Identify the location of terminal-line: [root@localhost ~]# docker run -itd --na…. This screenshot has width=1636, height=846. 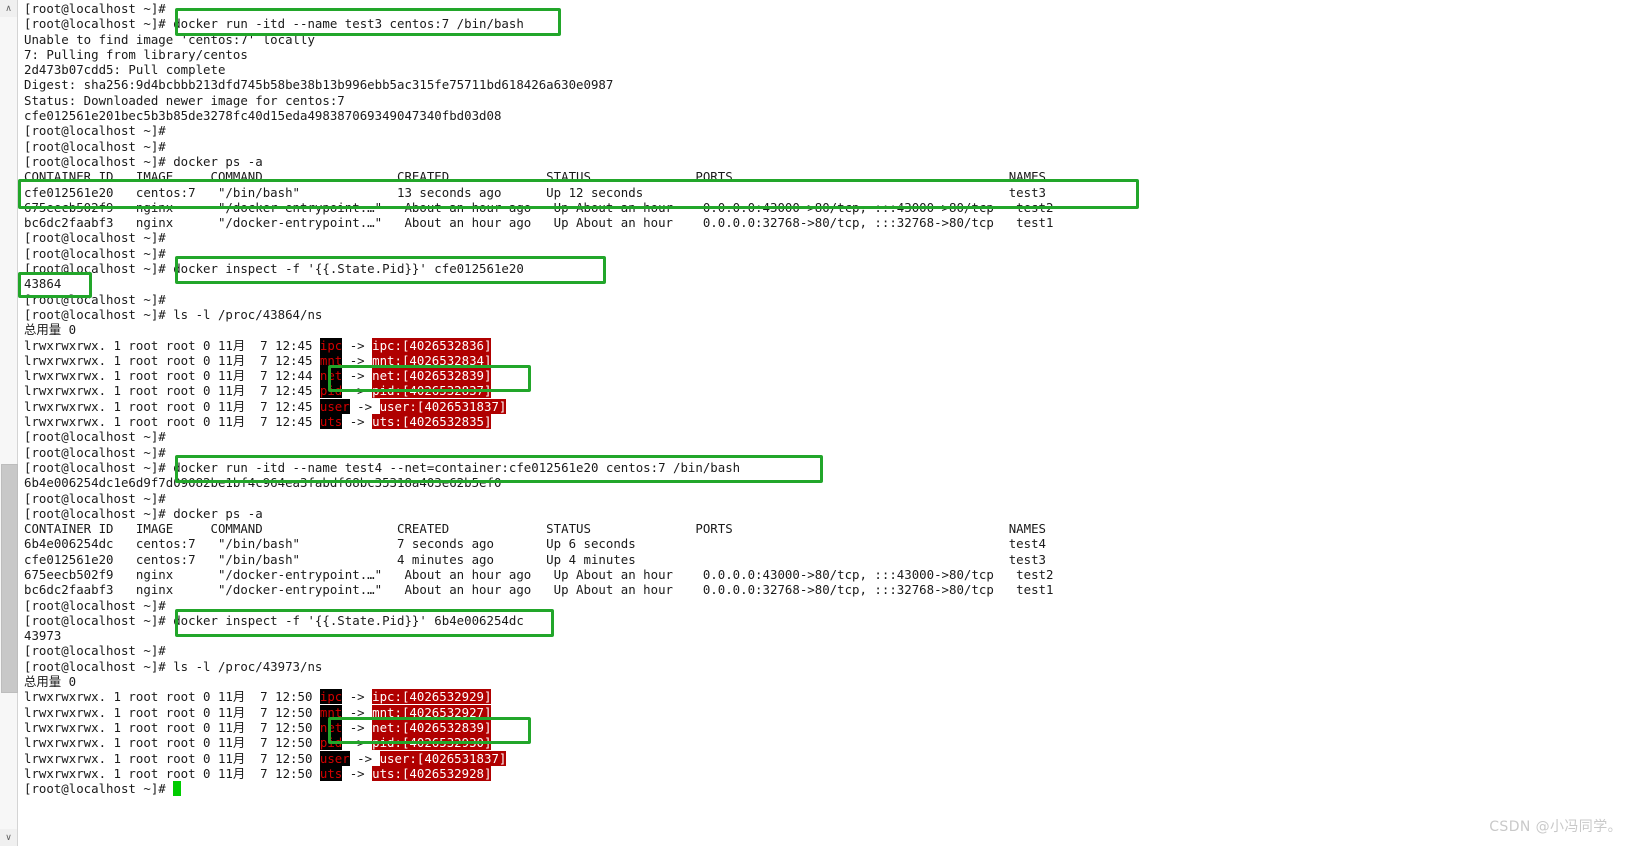
(538, 467).